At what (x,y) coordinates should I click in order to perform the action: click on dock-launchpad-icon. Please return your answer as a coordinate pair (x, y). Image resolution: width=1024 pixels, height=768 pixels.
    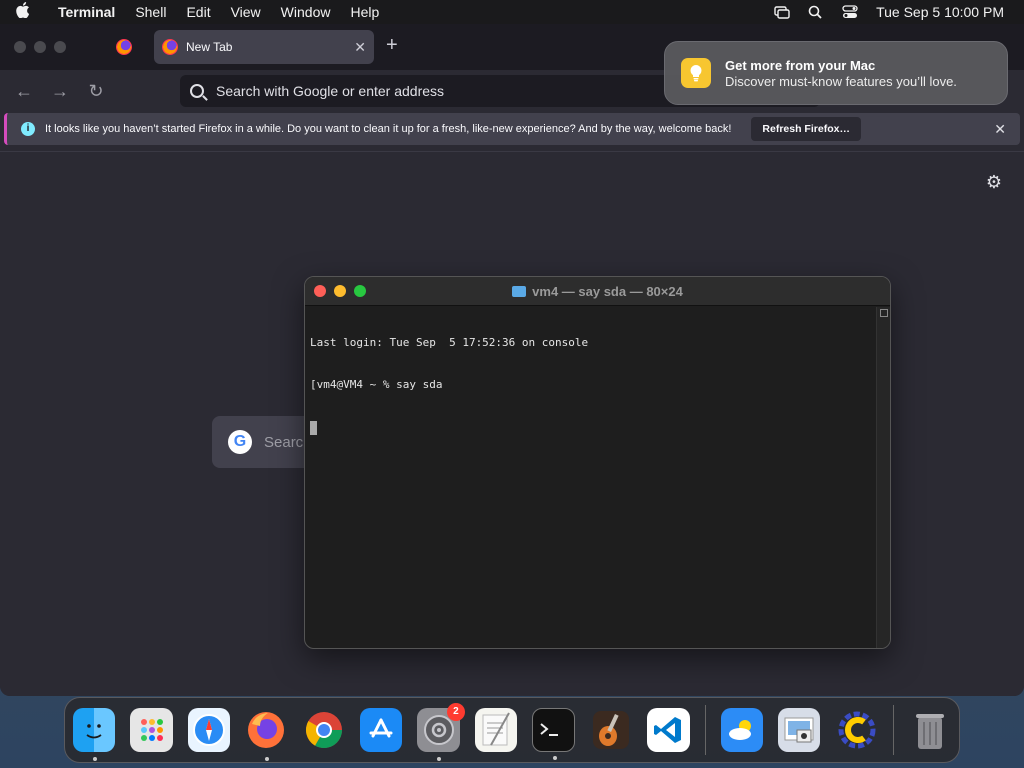
    Looking at the image, I should click on (151, 730).